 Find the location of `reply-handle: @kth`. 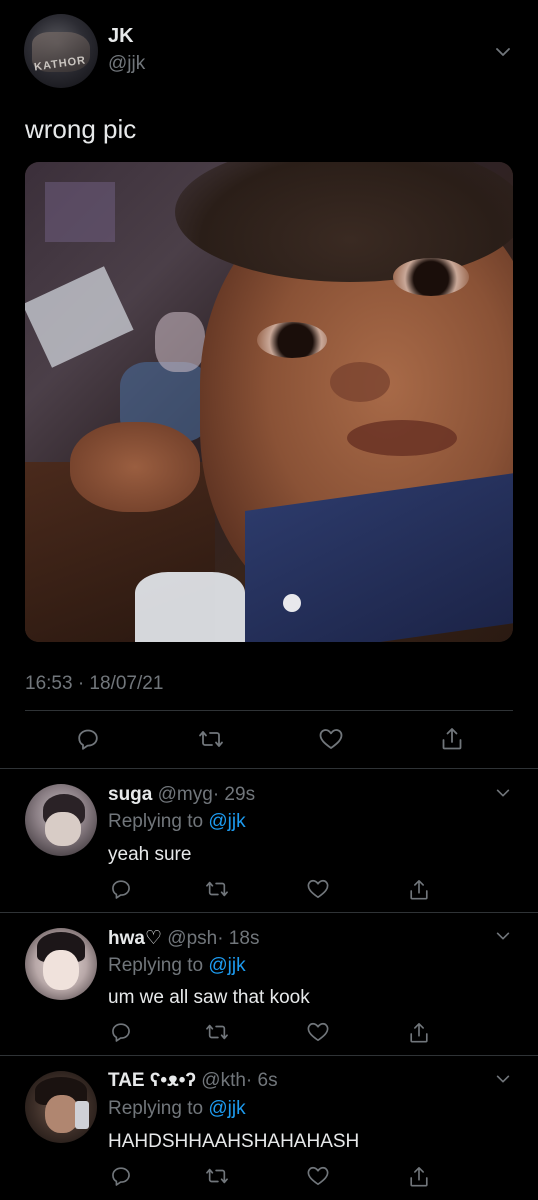

reply-handle: @kth is located at coordinates (223, 1080).